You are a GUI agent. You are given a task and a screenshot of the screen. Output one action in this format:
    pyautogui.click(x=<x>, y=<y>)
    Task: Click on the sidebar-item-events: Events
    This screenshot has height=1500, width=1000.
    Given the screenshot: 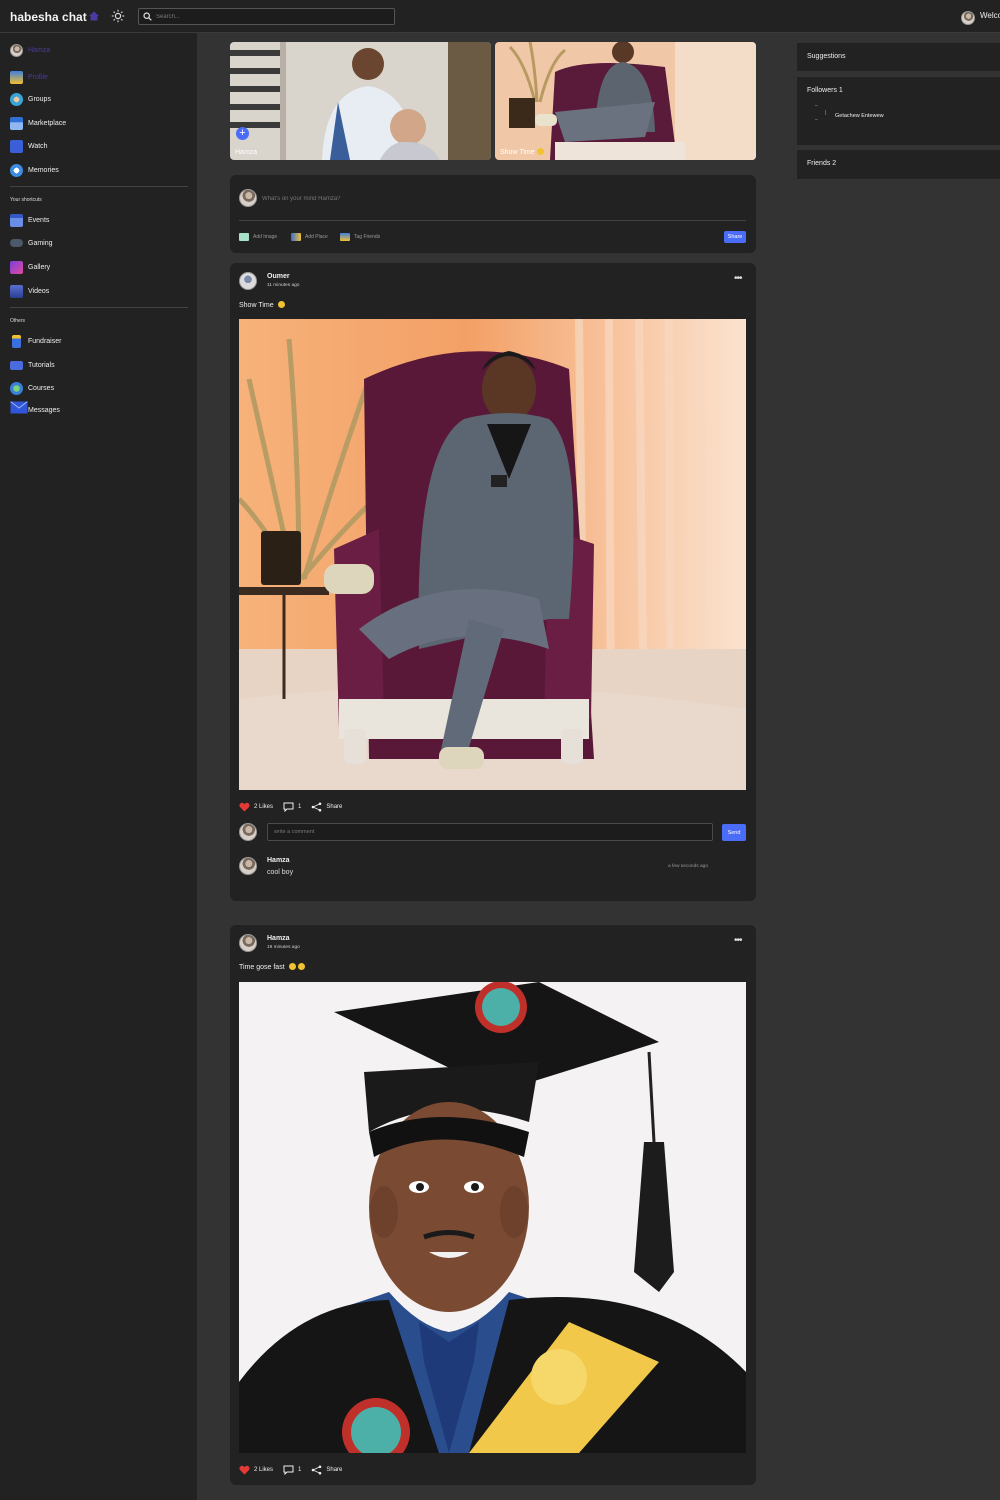 What is the action you would take?
    pyautogui.click(x=29, y=220)
    